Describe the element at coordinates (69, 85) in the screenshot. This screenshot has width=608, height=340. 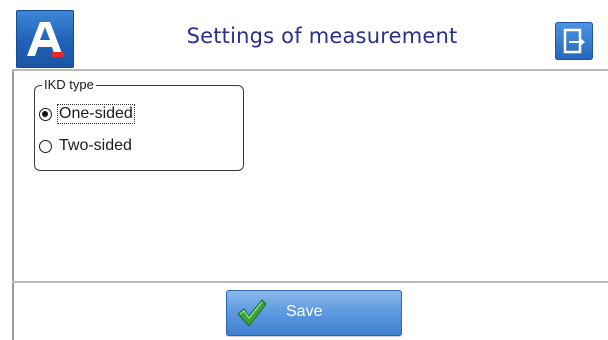
I see `ikd-type-legend: IKD type` at that location.